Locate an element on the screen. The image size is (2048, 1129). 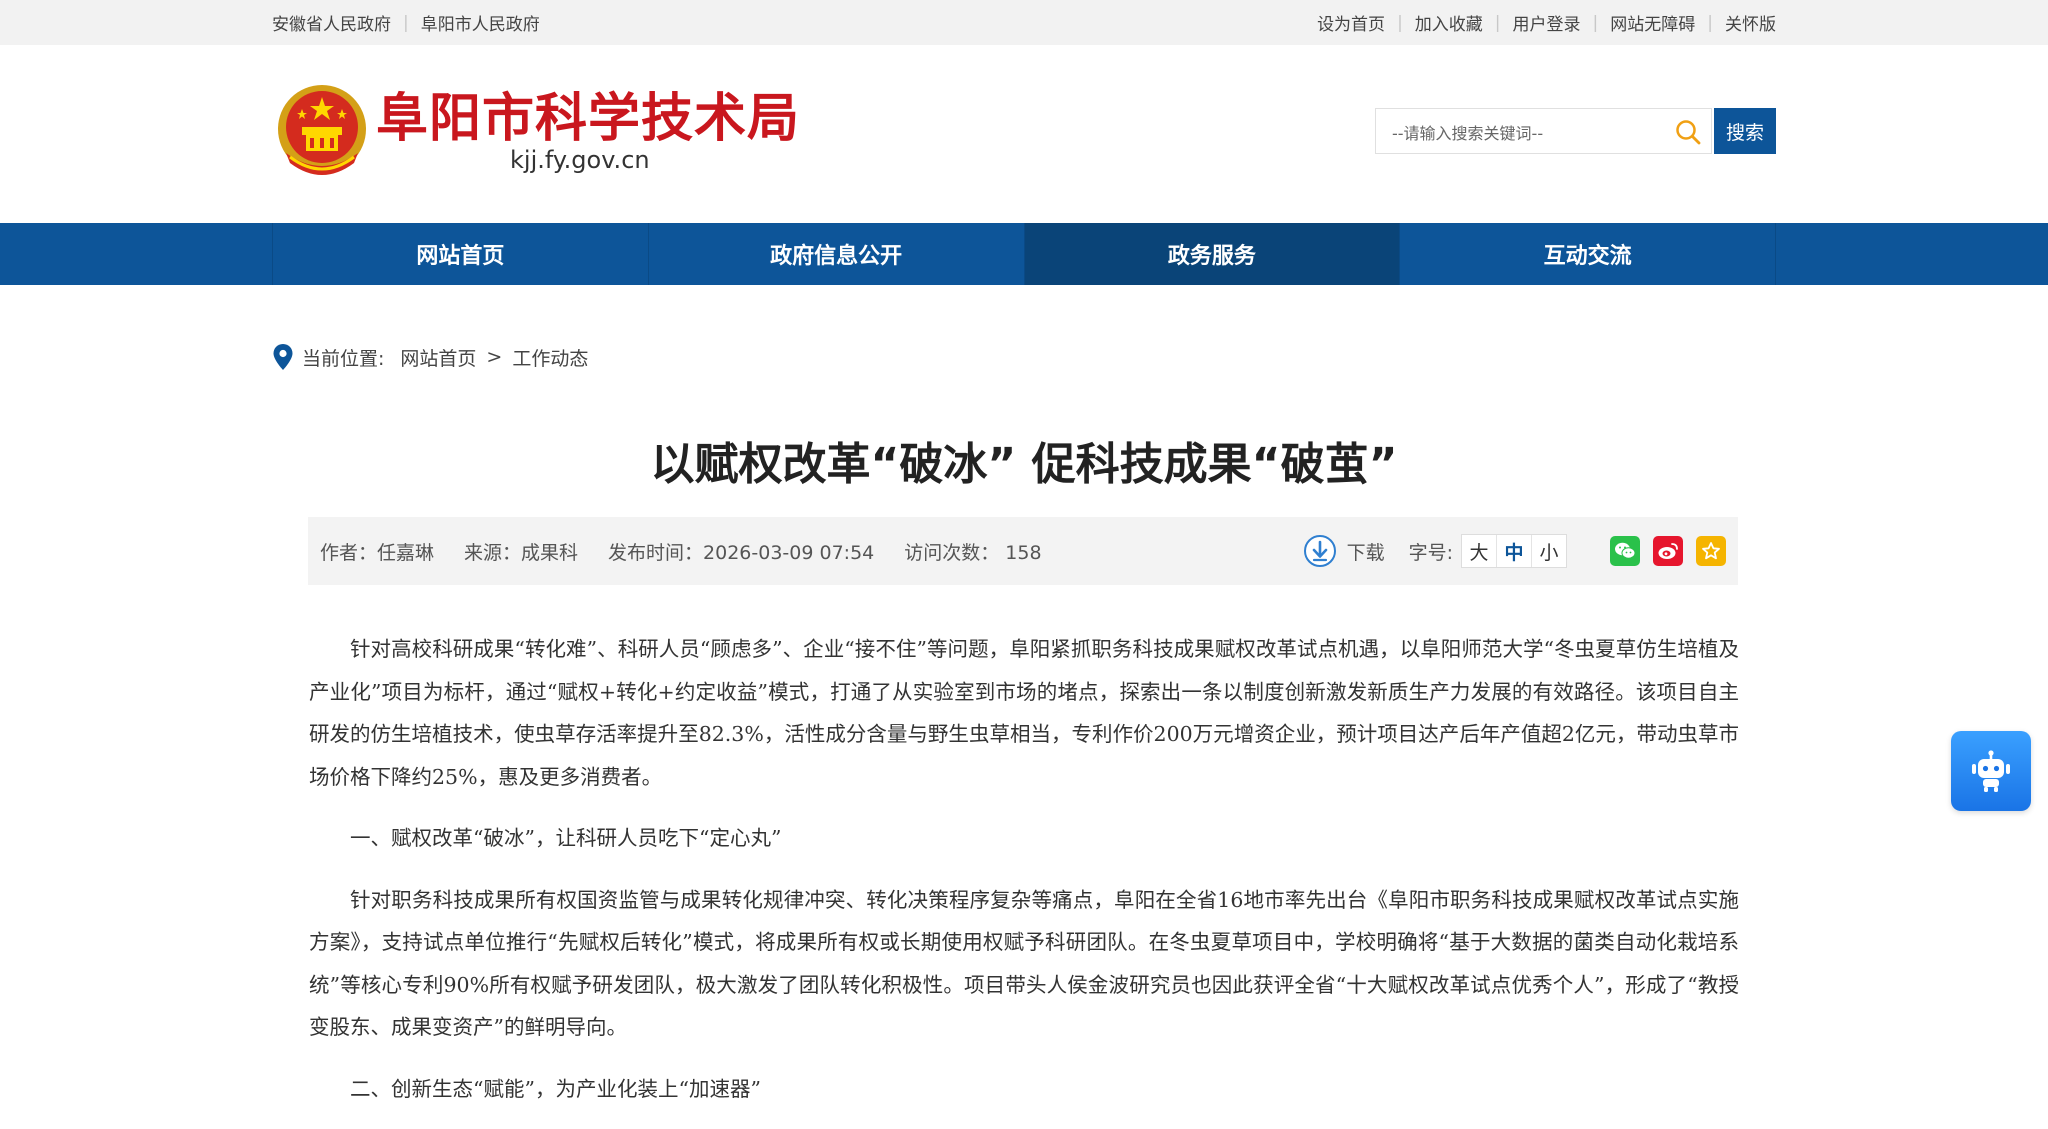
download-label: 下载 is located at coordinates (1365, 552).